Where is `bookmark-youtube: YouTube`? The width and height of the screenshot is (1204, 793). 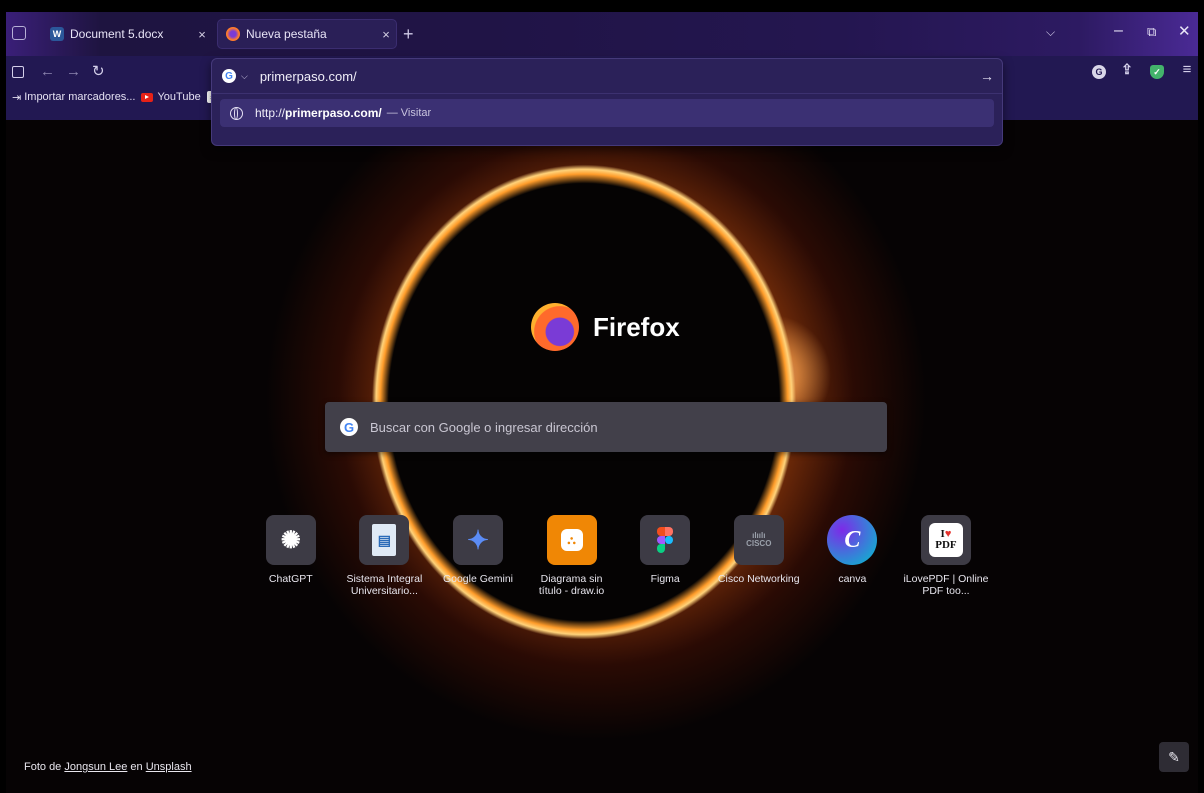 bookmark-youtube: YouTube is located at coordinates (171, 97).